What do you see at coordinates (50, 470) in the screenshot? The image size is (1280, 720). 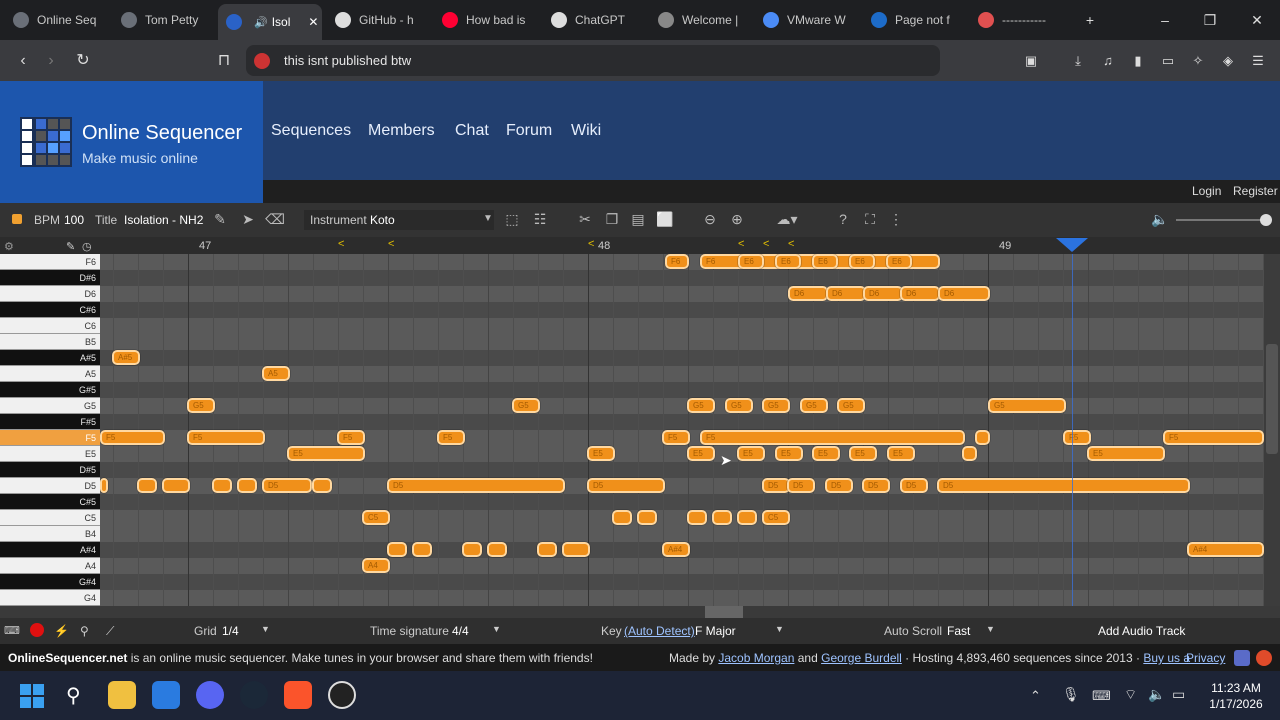 I see `piano-key: D#5` at bounding box center [50, 470].